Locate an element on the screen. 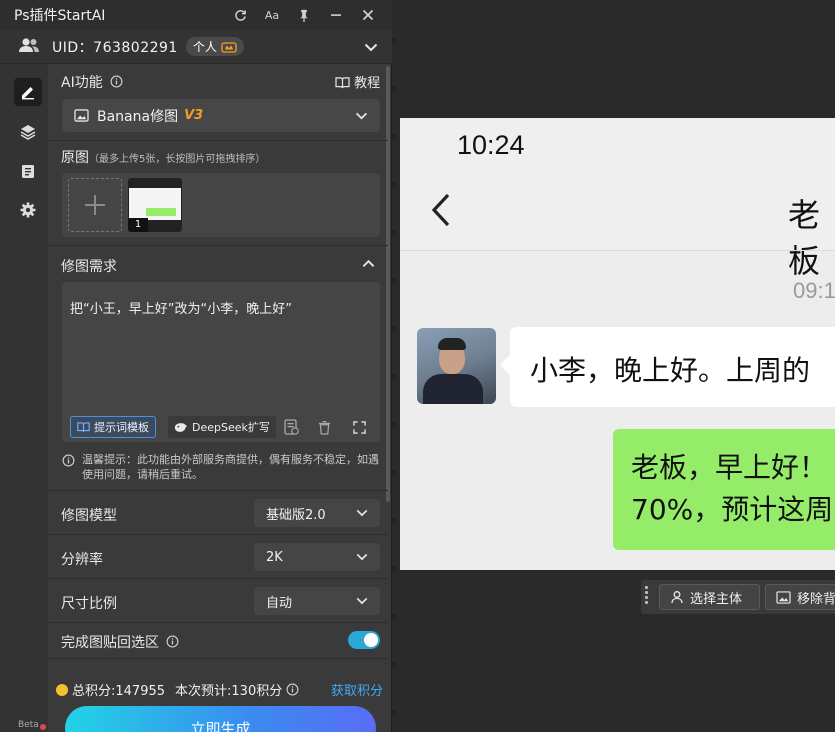 Image resolution: width=835 pixels, height=732 pixels. avatar-suit is located at coordinates (453, 389).